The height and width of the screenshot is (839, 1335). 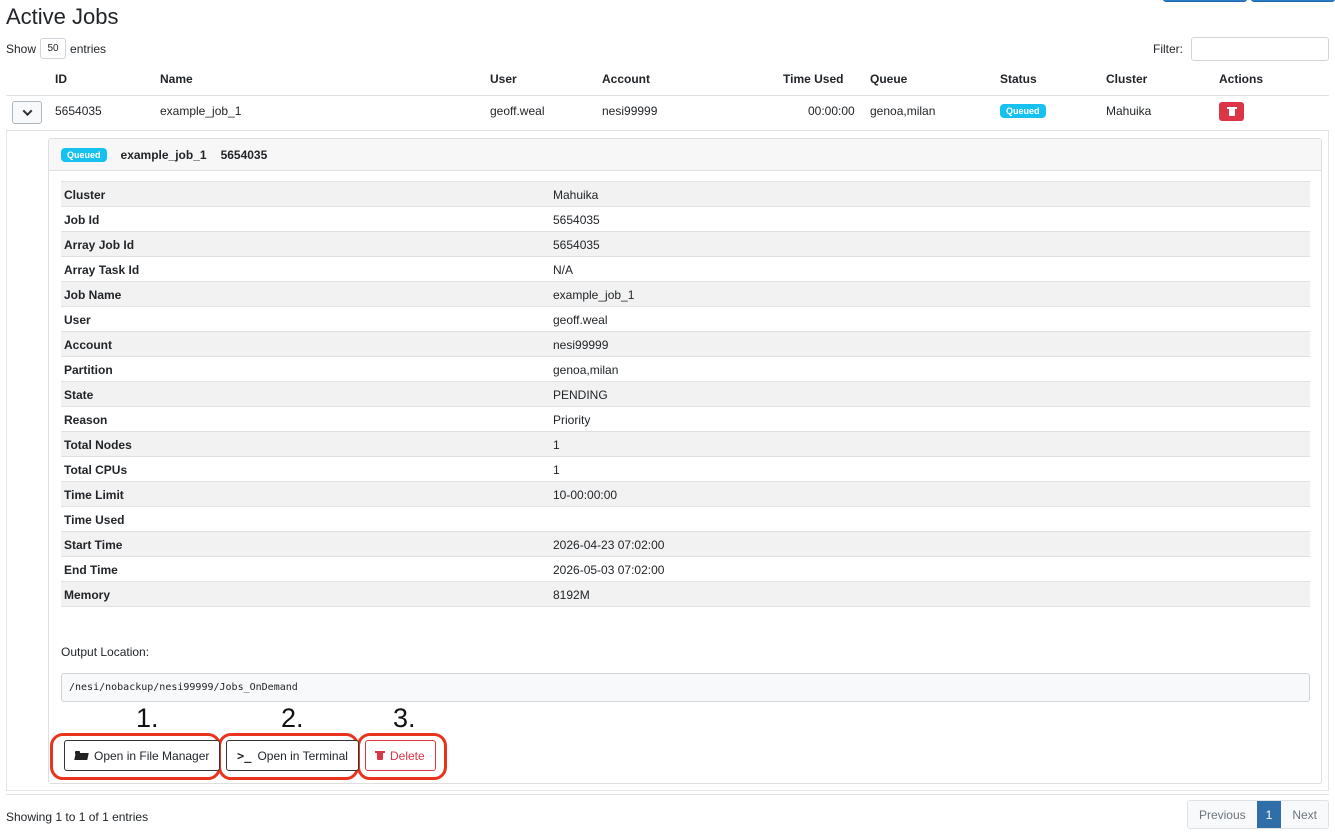 What do you see at coordinates (81, 755) in the screenshot?
I see `folder-open-icon` at bounding box center [81, 755].